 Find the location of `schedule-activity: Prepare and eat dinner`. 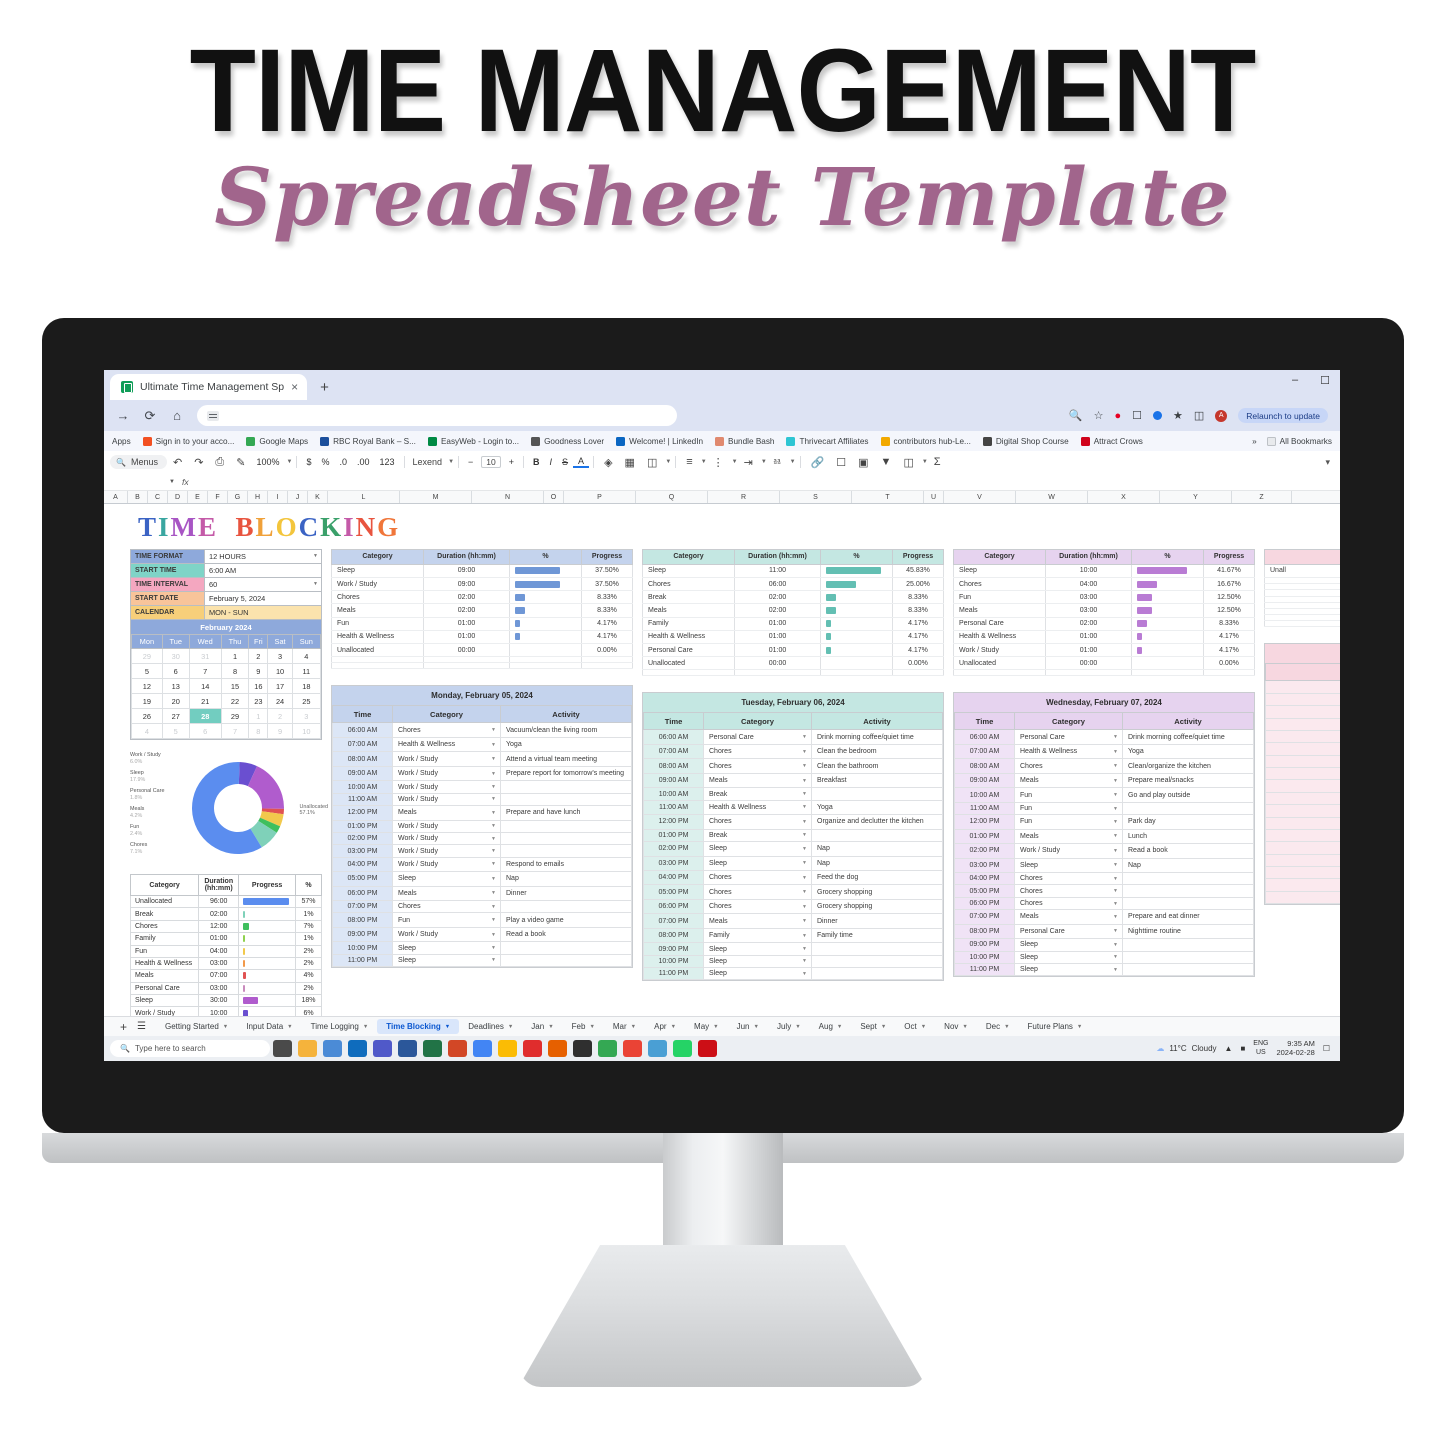

schedule-activity: Prepare and eat dinner is located at coordinates (1188, 917).